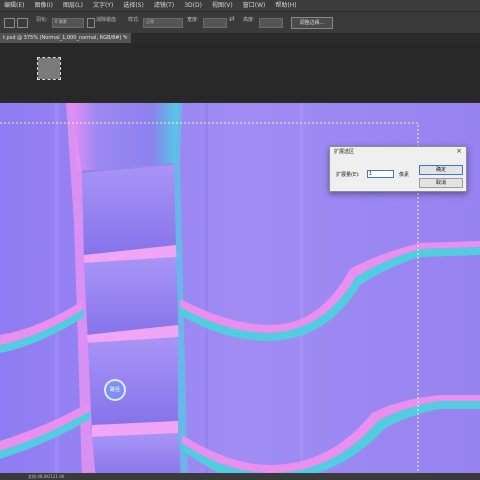 This screenshot has width=480, height=480. I want to click on new-selection-icon, so click(22, 23).